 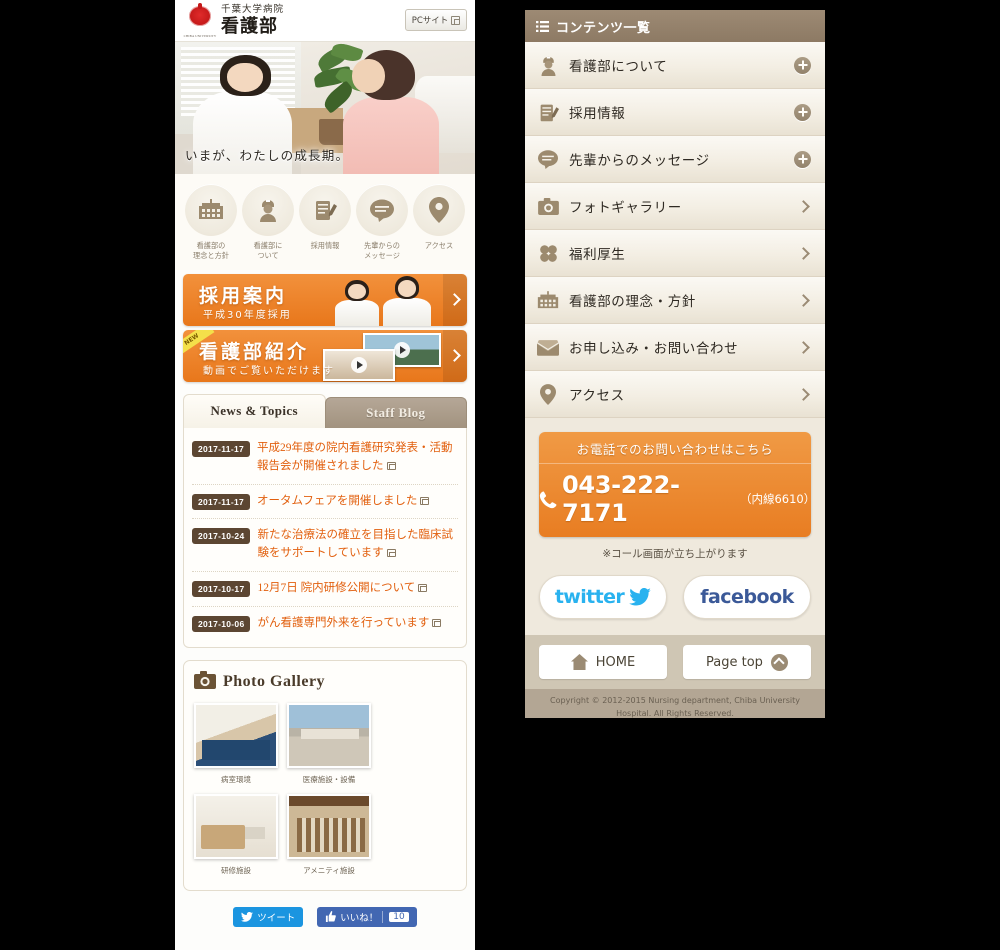 What do you see at coordinates (359, 918) in the screenshot?
I see `like-label: いいね！` at bounding box center [359, 918].